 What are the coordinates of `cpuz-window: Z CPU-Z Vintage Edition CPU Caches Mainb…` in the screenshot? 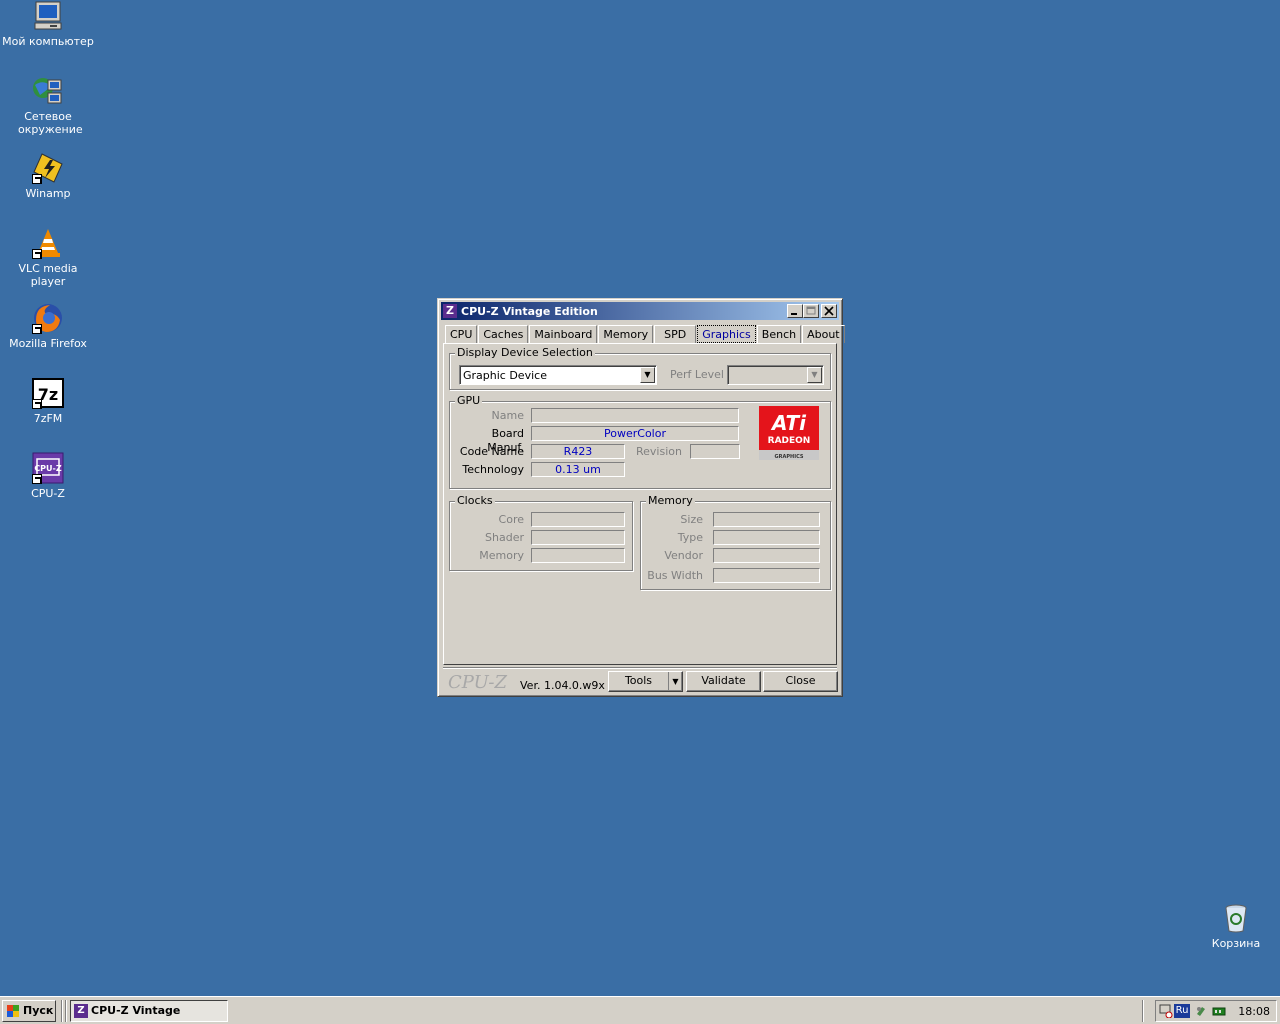 It's located at (641, 497).